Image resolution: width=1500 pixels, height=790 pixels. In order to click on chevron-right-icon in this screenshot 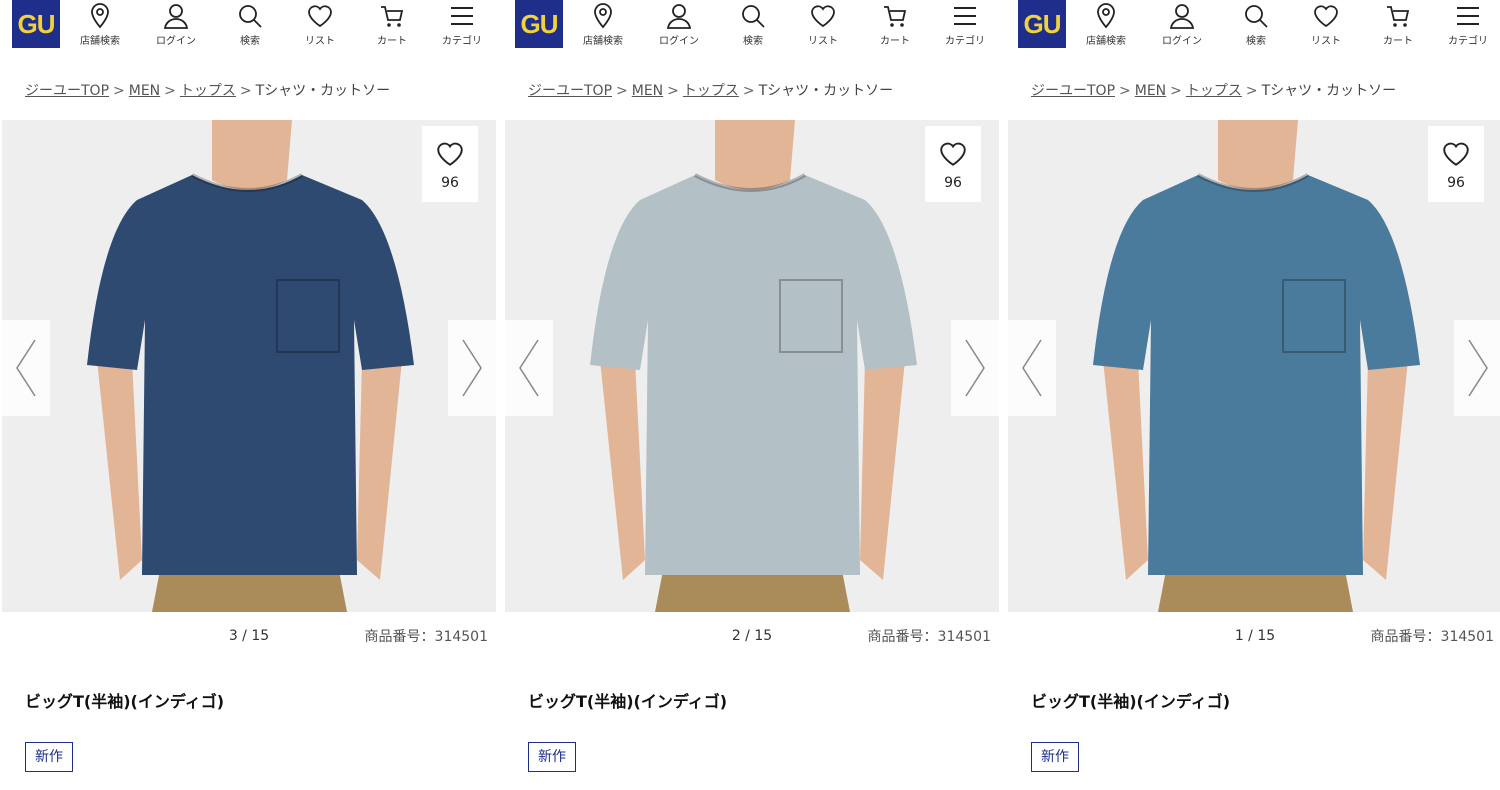, I will do `click(1478, 368)`.